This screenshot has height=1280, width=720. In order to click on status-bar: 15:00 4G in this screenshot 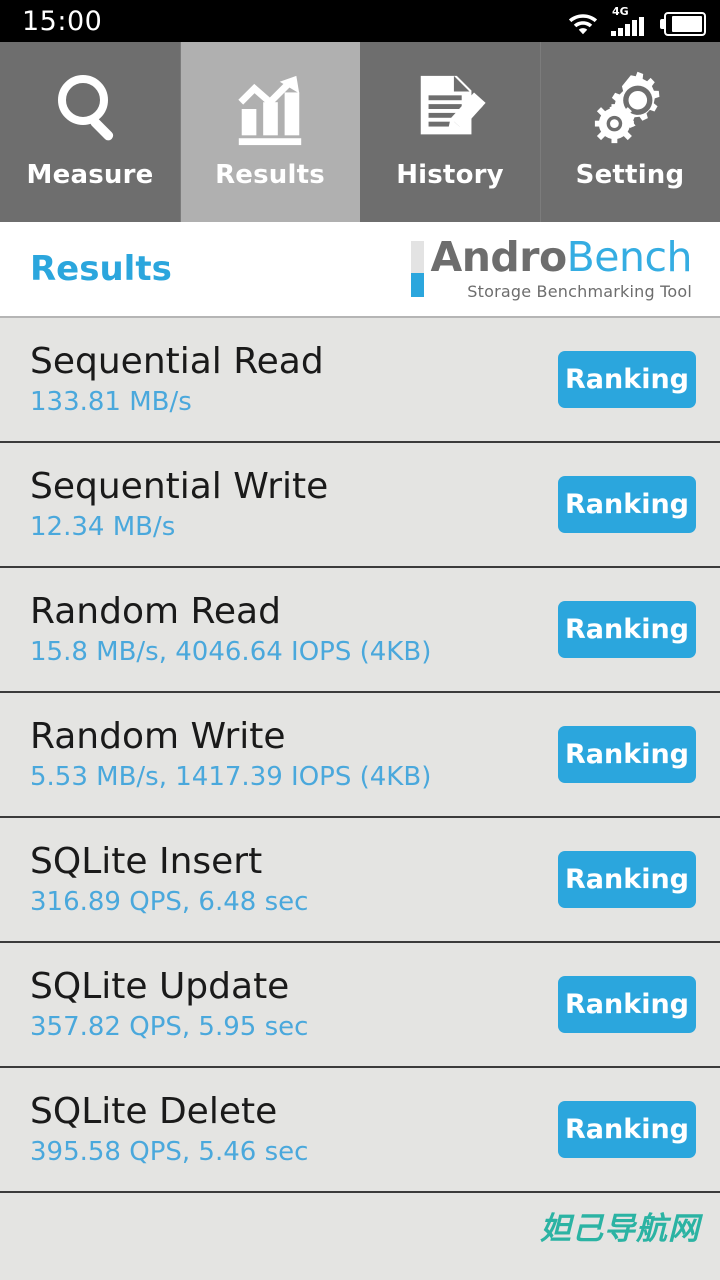, I will do `click(360, 21)`.